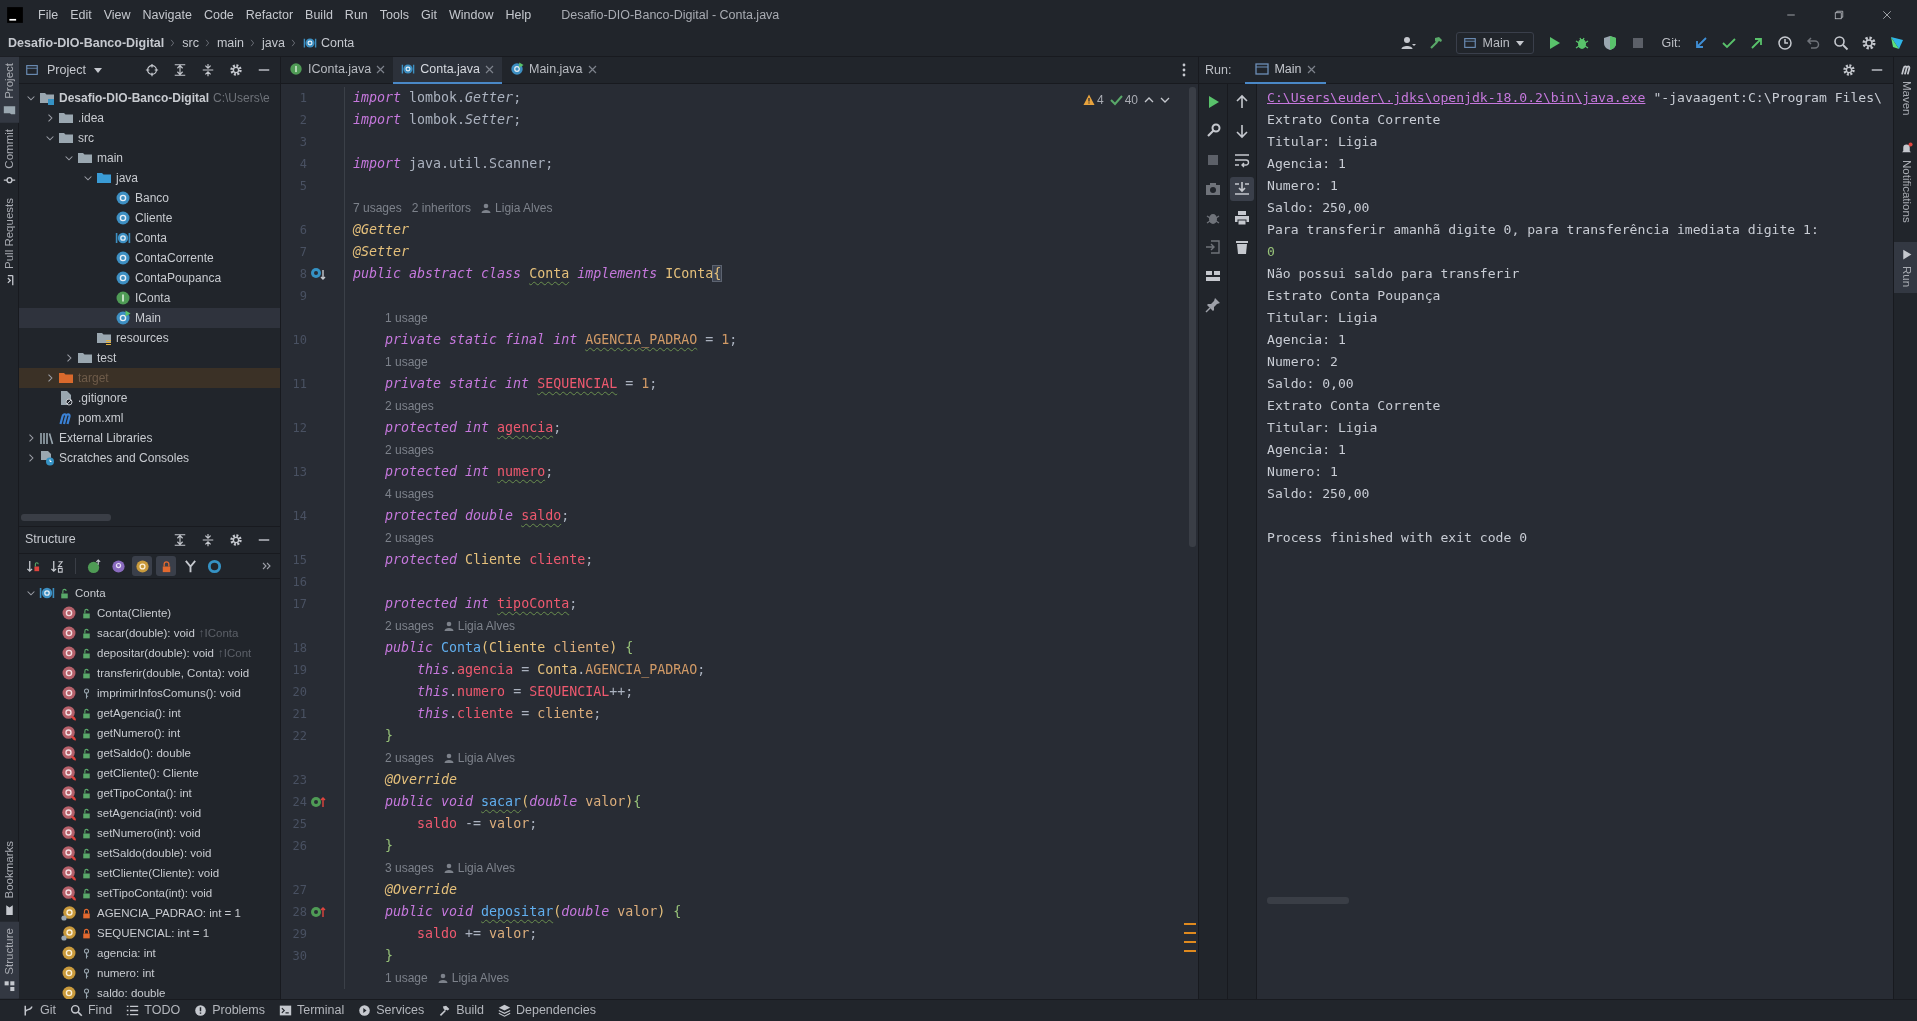  I want to click on undo-icon, so click(1813, 43).